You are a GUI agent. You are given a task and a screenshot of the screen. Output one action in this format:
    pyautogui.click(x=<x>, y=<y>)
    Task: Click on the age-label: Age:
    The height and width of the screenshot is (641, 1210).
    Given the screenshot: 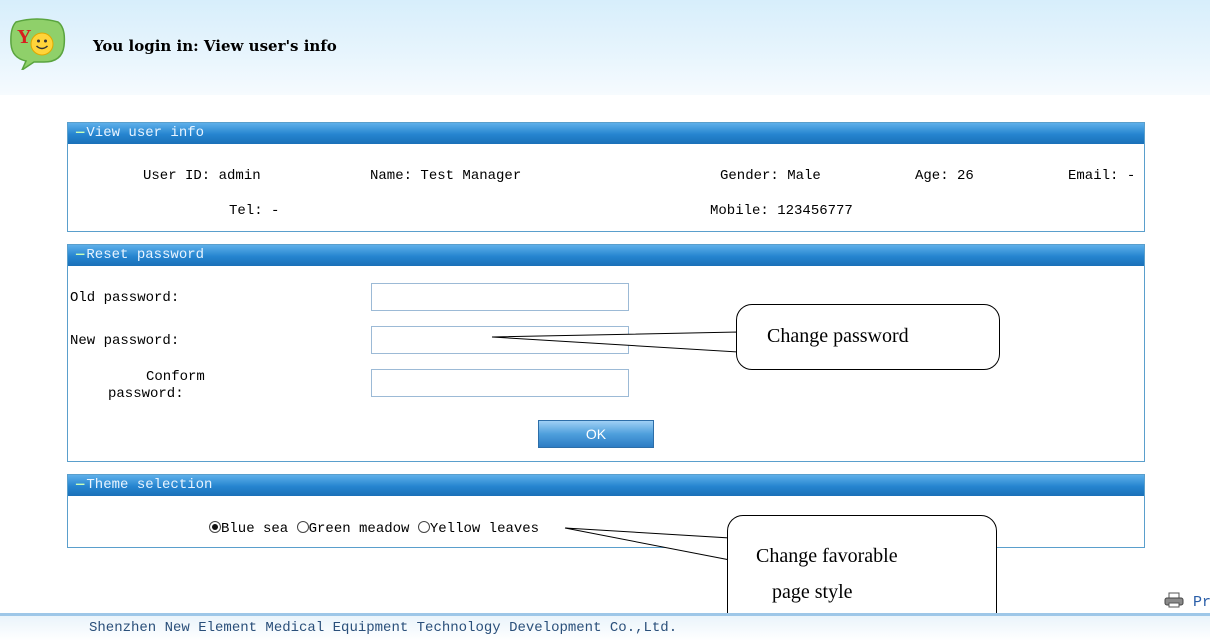 What is the action you would take?
    pyautogui.click(x=932, y=176)
    